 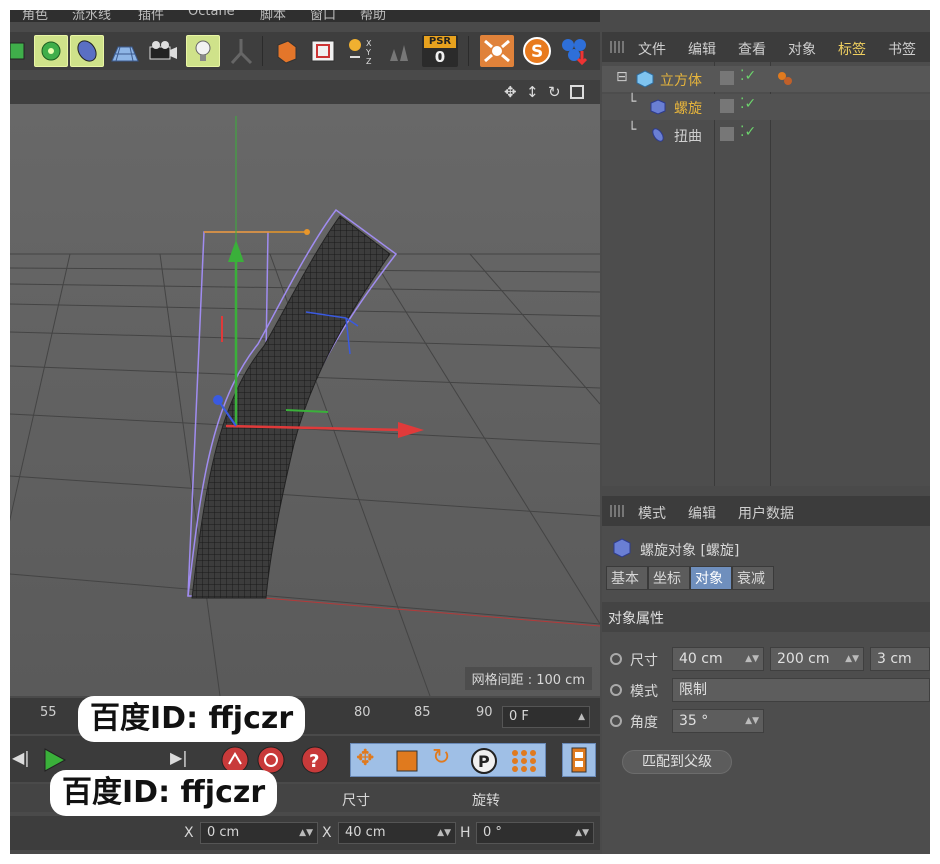 I want to click on om-menu-tags: 标签, so click(x=852, y=49).